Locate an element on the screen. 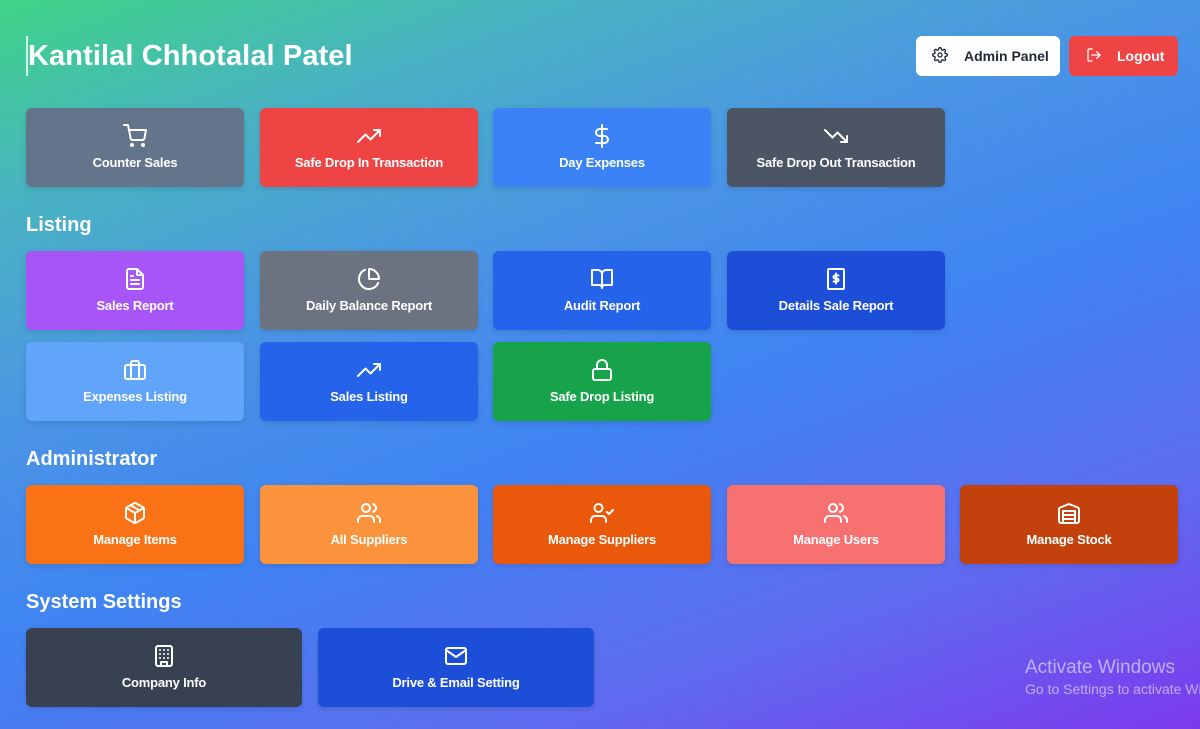 The width and height of the screenshot is (1200, 729). page-title: Kantilal Chhotalal Patel is located at coordinates (189, 56).